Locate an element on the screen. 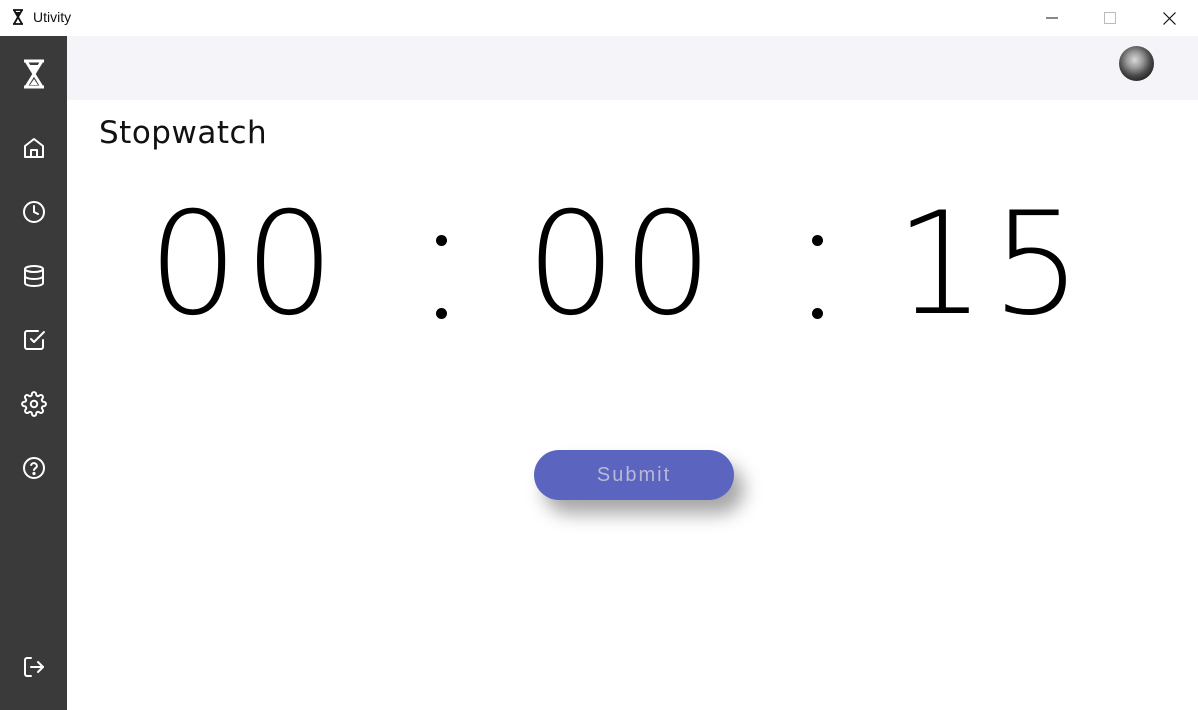 Image resolution: width=1198 pixels, height=710 pixels. sidebar-item-home is located at coordinates (33, 148).